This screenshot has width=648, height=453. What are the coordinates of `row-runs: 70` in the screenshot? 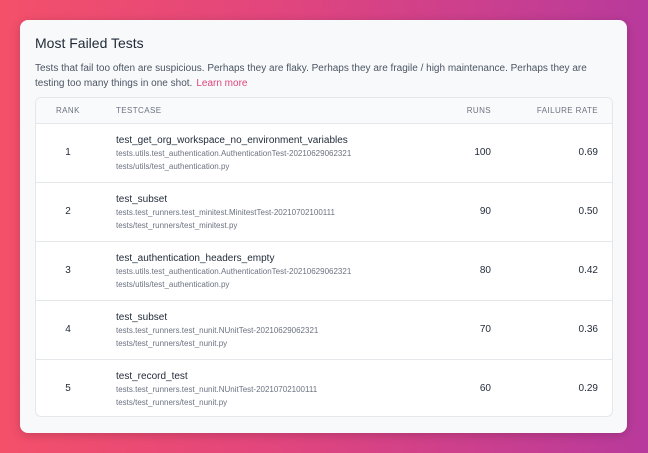 It's located at (485, 329).